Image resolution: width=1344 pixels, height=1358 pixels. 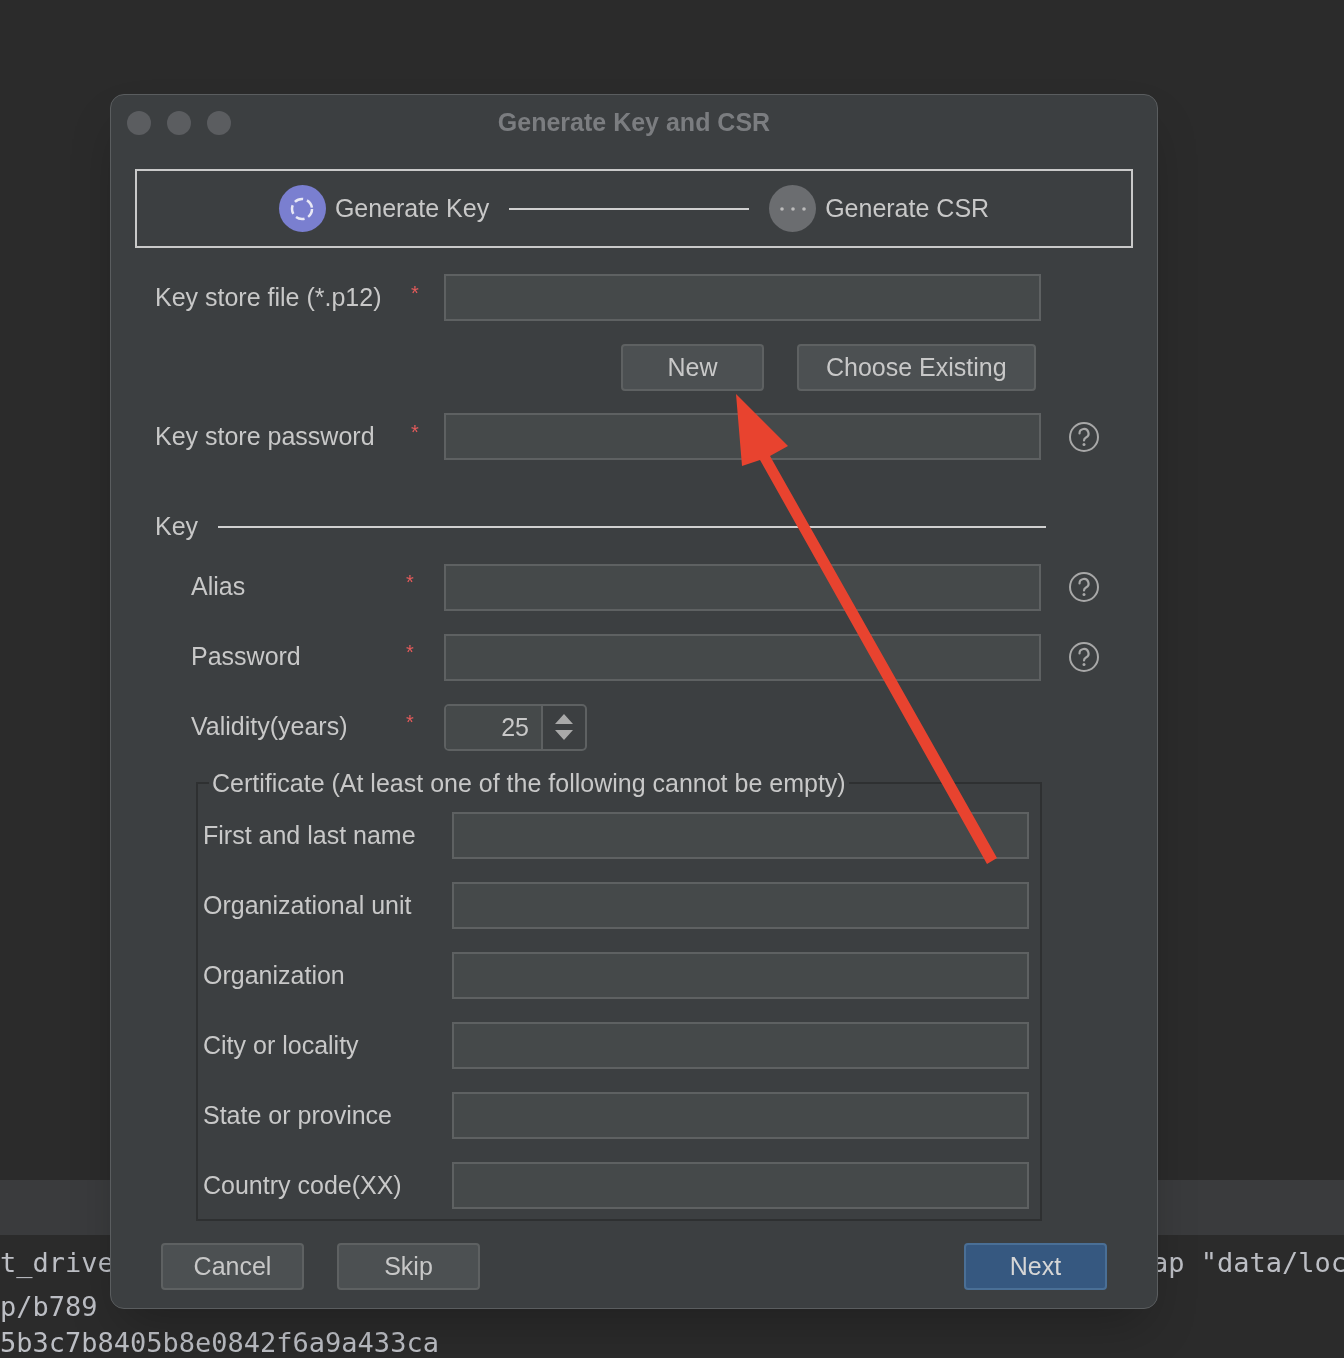 I want to click on step-label: Generate CSR, so click(x=907, y=208).